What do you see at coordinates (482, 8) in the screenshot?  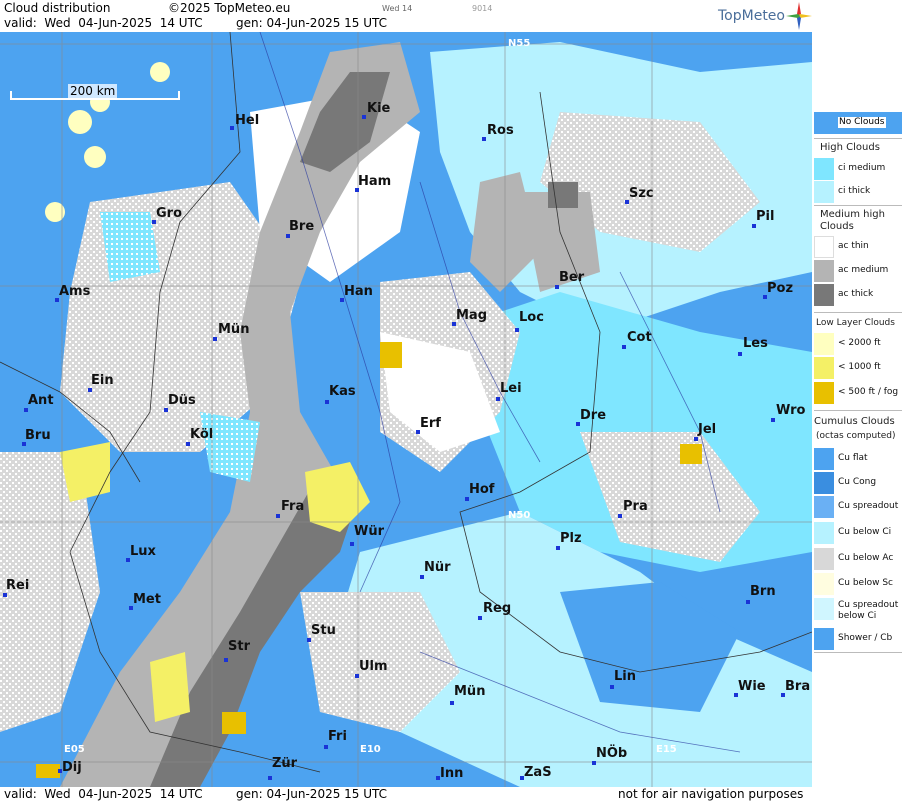 I see `small-code-label: 9014` at bounding box center [482, 8].